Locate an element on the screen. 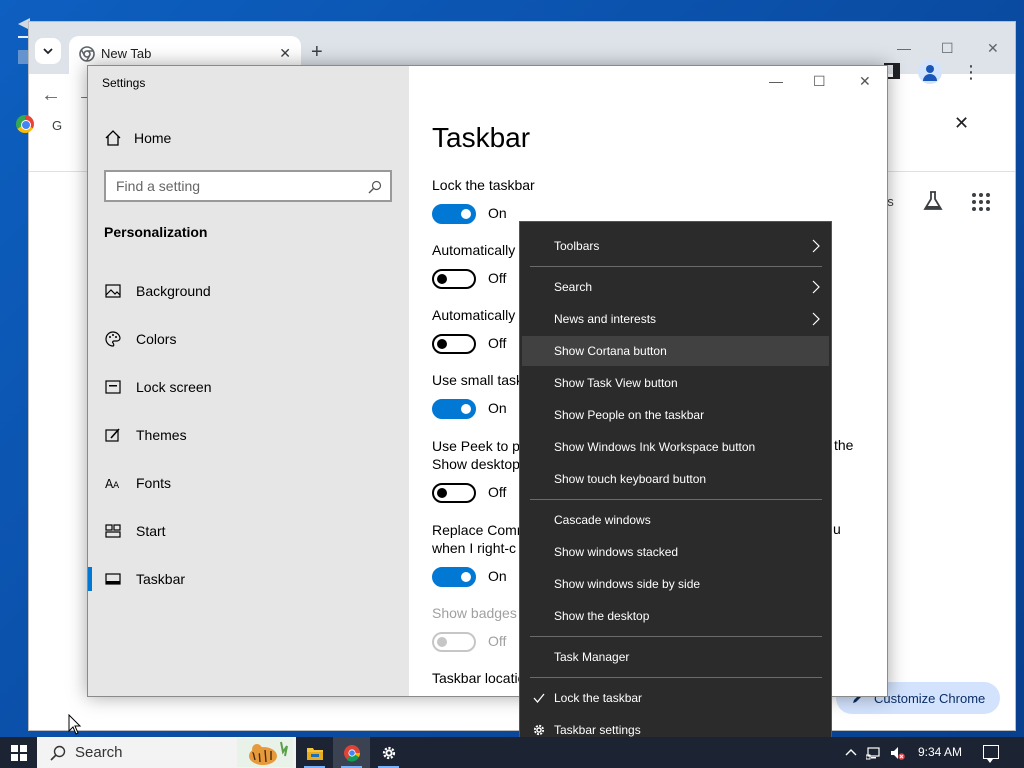 This screenshot has width=1024, height=768. sidebar-item-colors: Colors is located at coordinates (248, 339).